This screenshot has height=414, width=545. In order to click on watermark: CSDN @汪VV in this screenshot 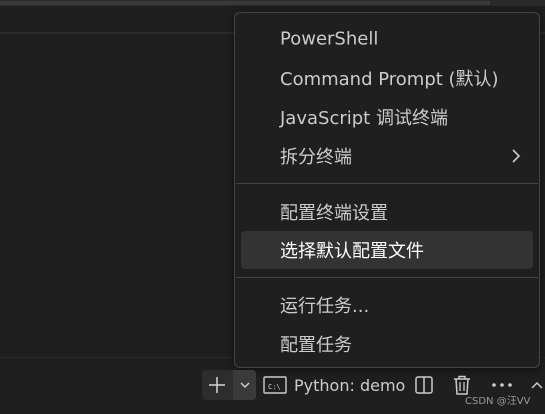, I will do `click(498, 401)`.